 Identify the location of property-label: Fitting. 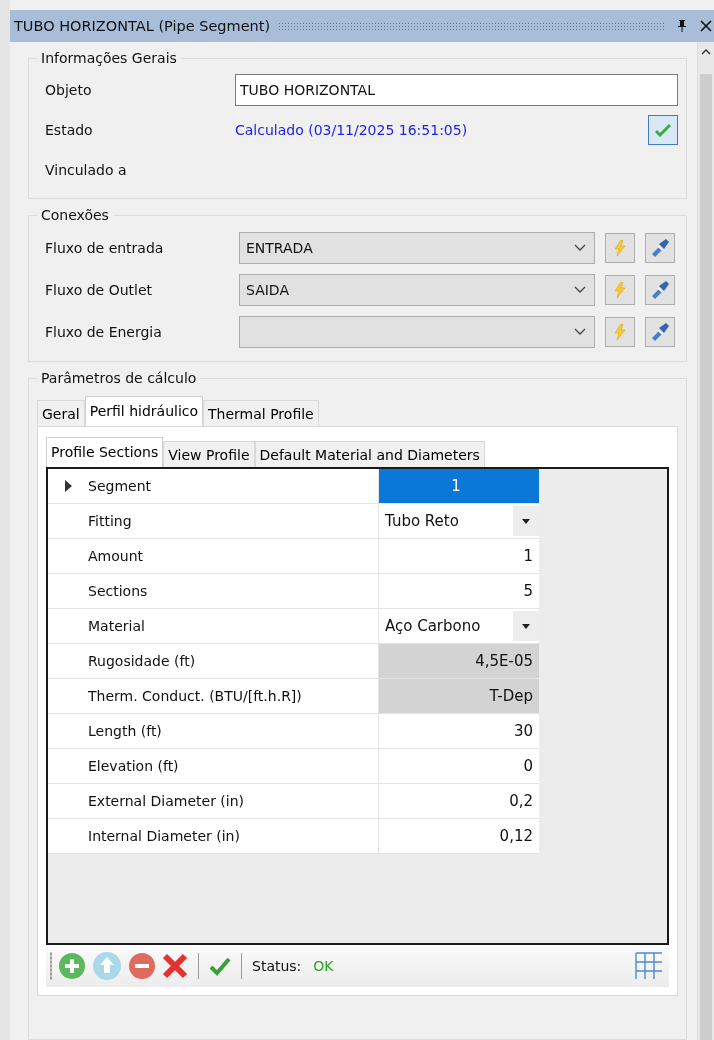
(233, 521).